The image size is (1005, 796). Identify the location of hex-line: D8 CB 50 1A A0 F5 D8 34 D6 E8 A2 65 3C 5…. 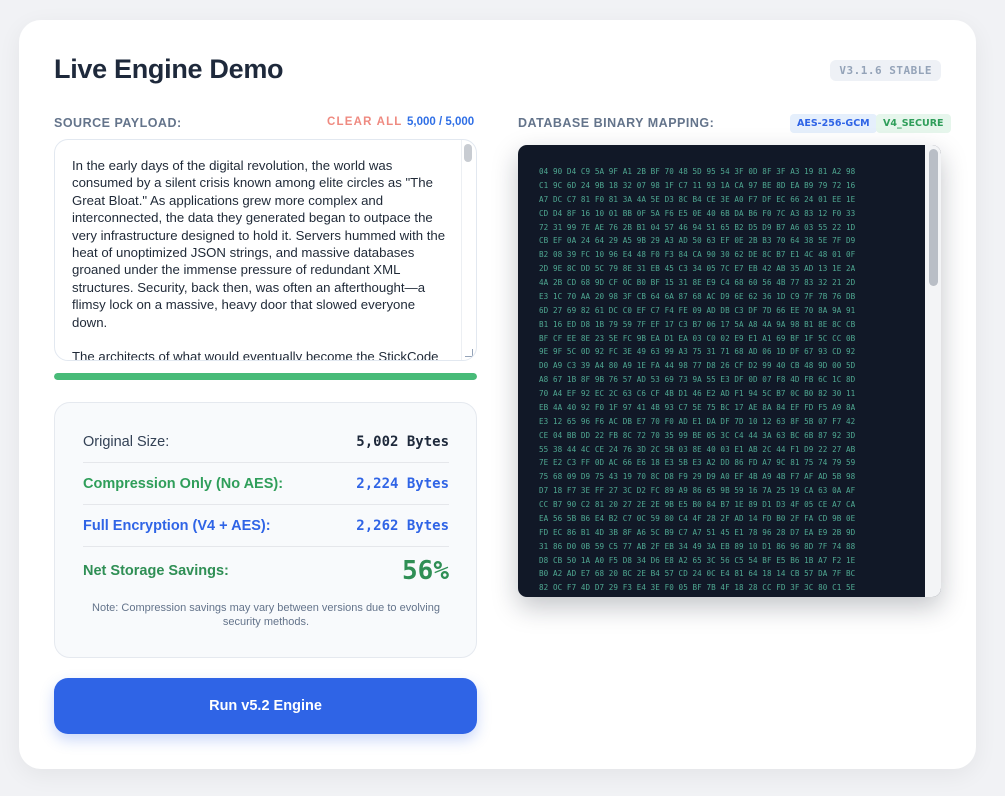
(697, 560).